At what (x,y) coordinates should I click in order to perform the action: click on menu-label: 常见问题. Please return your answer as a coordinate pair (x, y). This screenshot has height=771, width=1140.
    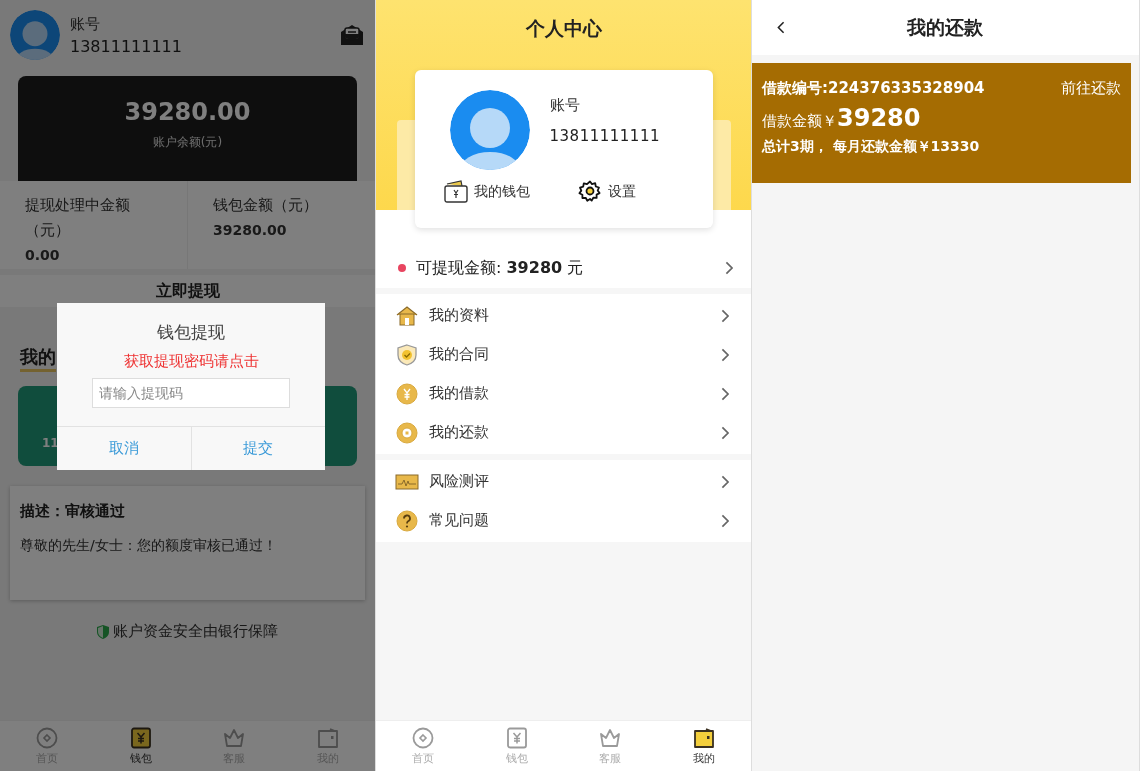
    Looking at the image, I should click on (459, 520).